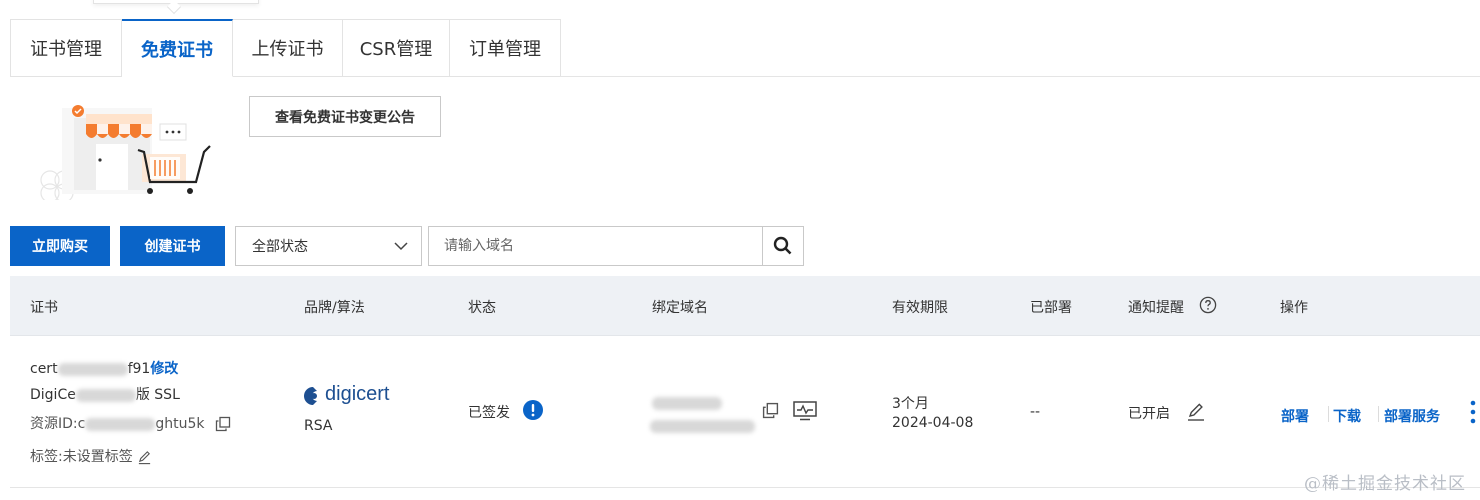  What do you see at coordinates (1020, 76) in the screenshot?
I see `tabs-divider` at bounding box center [1020, 76].